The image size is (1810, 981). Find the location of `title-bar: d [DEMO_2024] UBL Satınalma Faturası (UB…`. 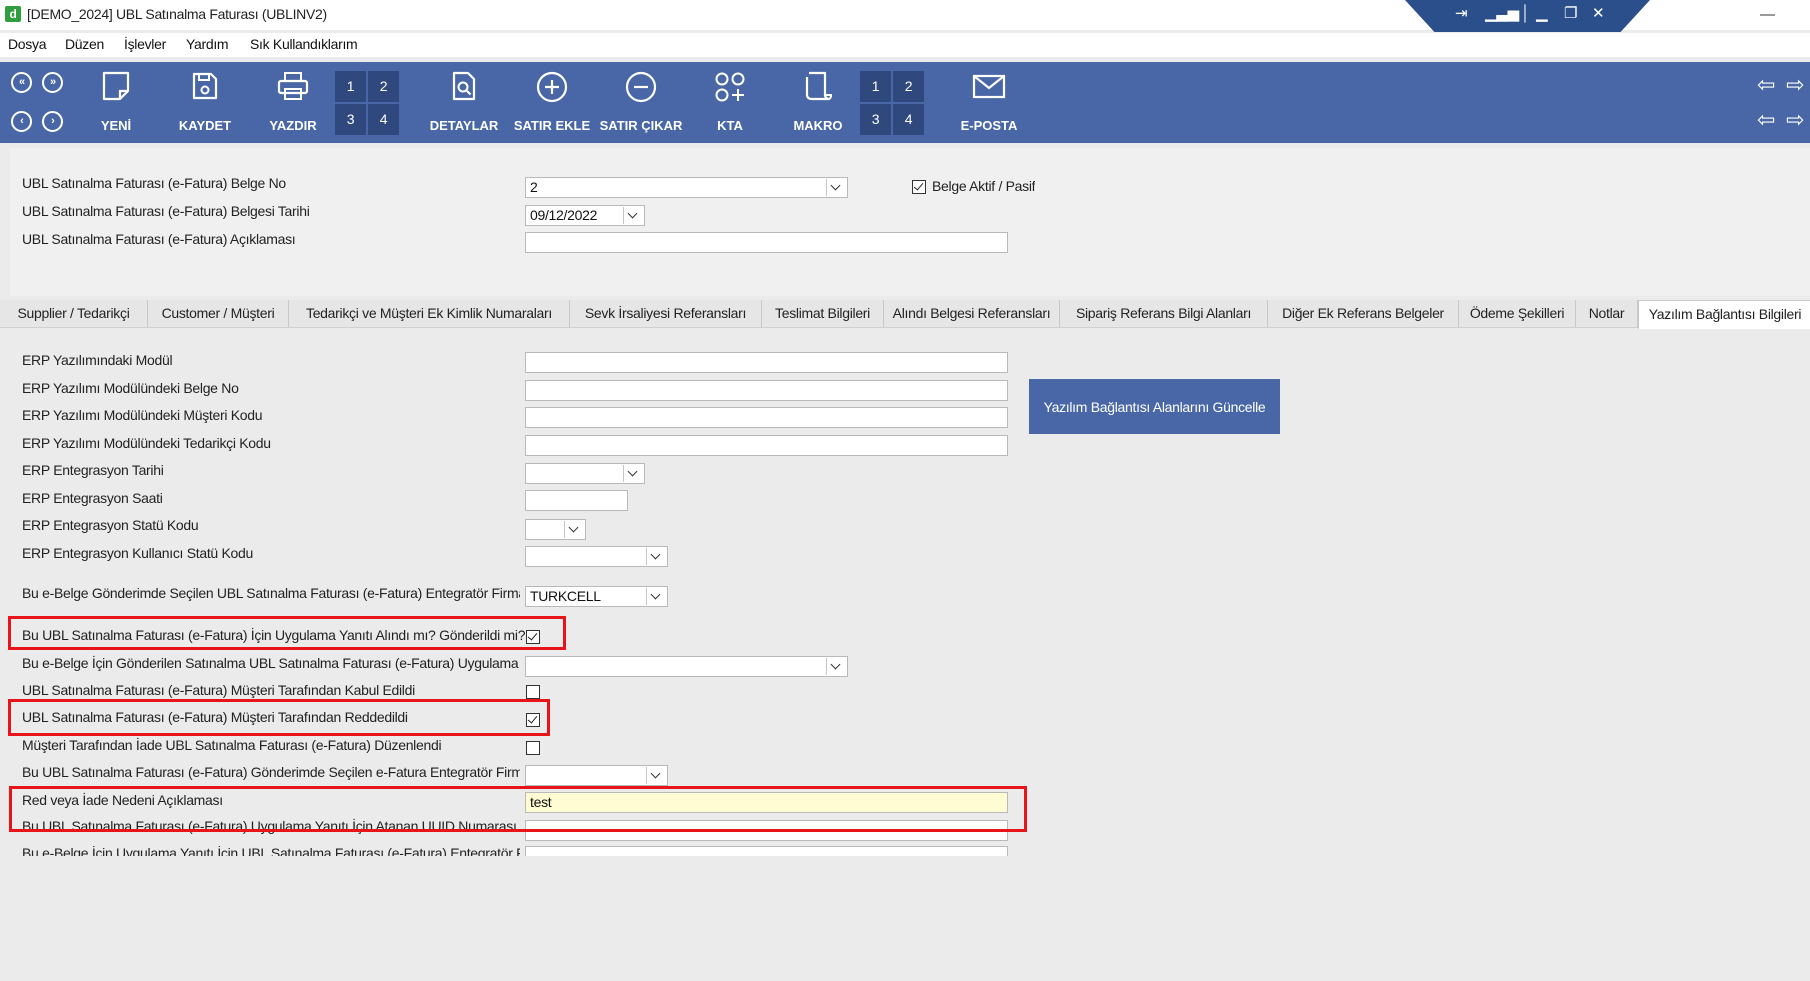

title-bar: d [DEMO_2024] UBL Satınalma Faturası (UB… is located at coordinates (905, 16).